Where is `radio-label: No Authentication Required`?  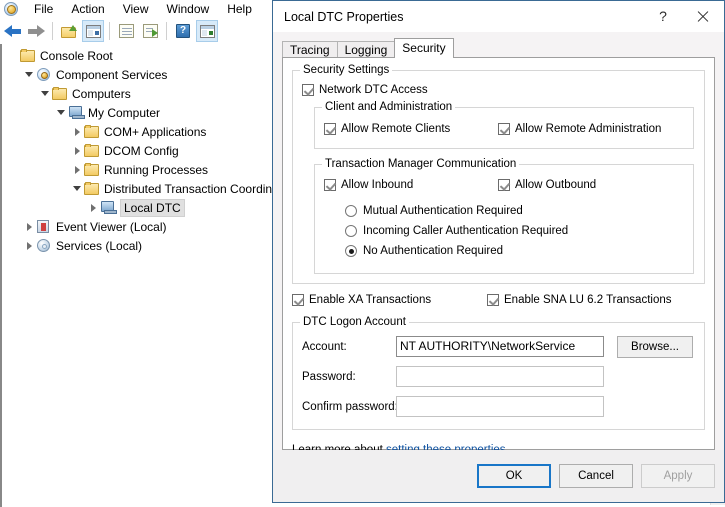 radio-label: No Authentication Required is located at coordinates (433, 251).